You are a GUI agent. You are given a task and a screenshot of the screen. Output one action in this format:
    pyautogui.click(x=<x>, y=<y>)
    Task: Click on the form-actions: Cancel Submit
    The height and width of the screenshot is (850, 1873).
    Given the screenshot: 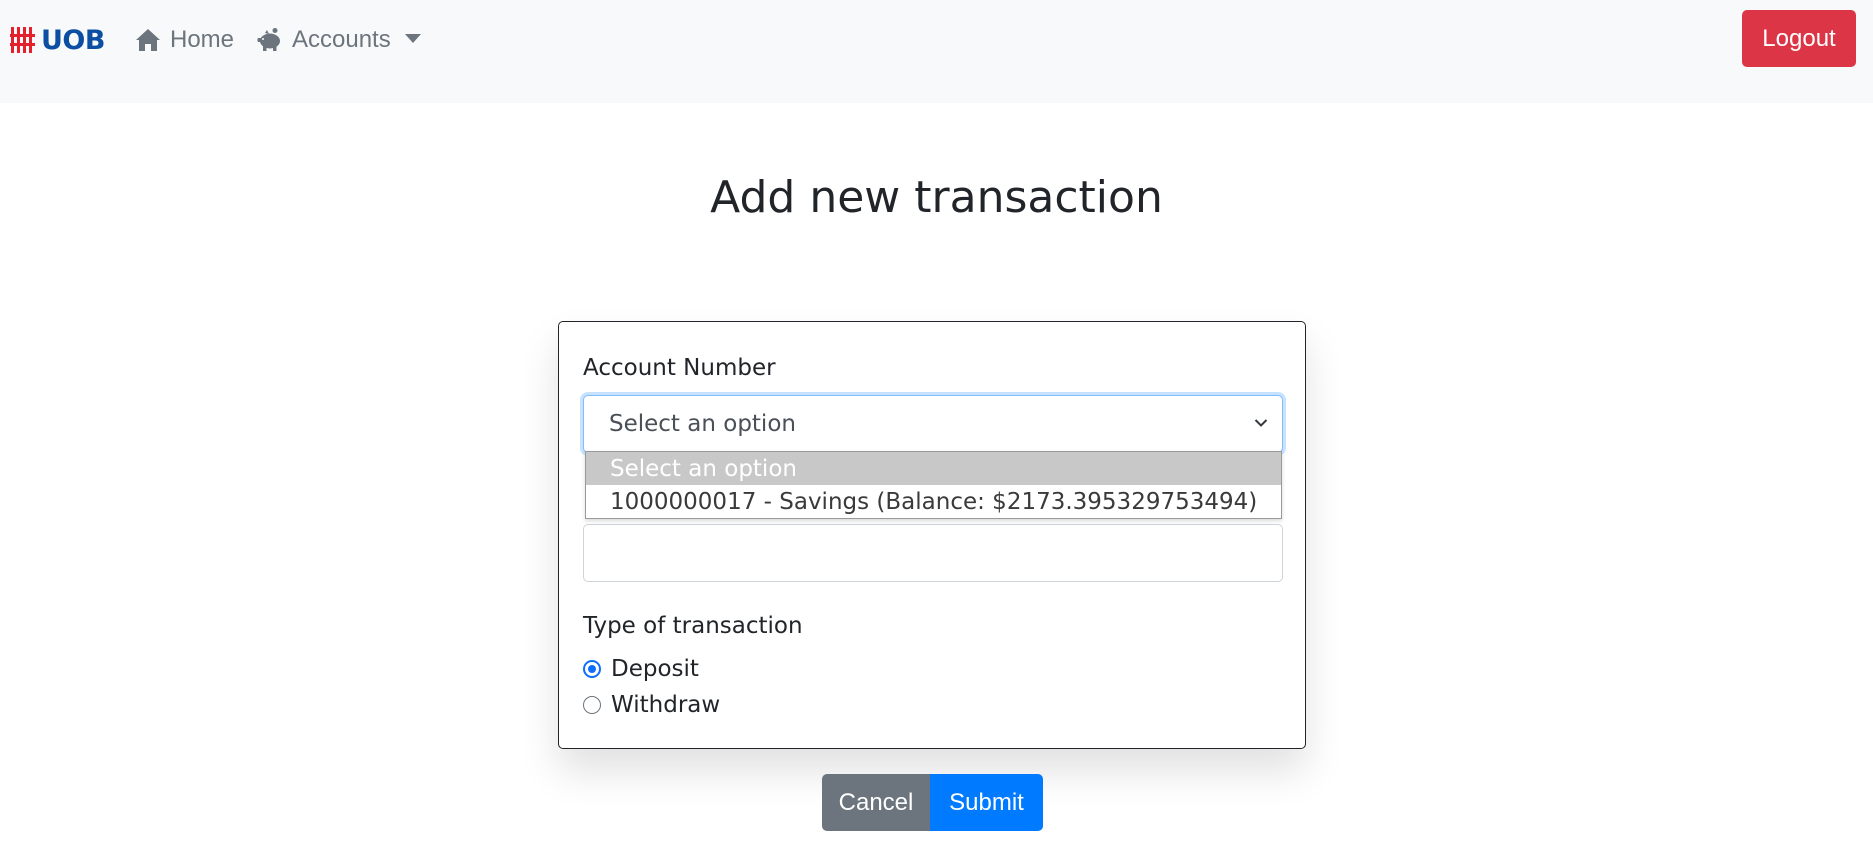 What is the action you would take?
    pyautogui.click(x=932, y=802)
    